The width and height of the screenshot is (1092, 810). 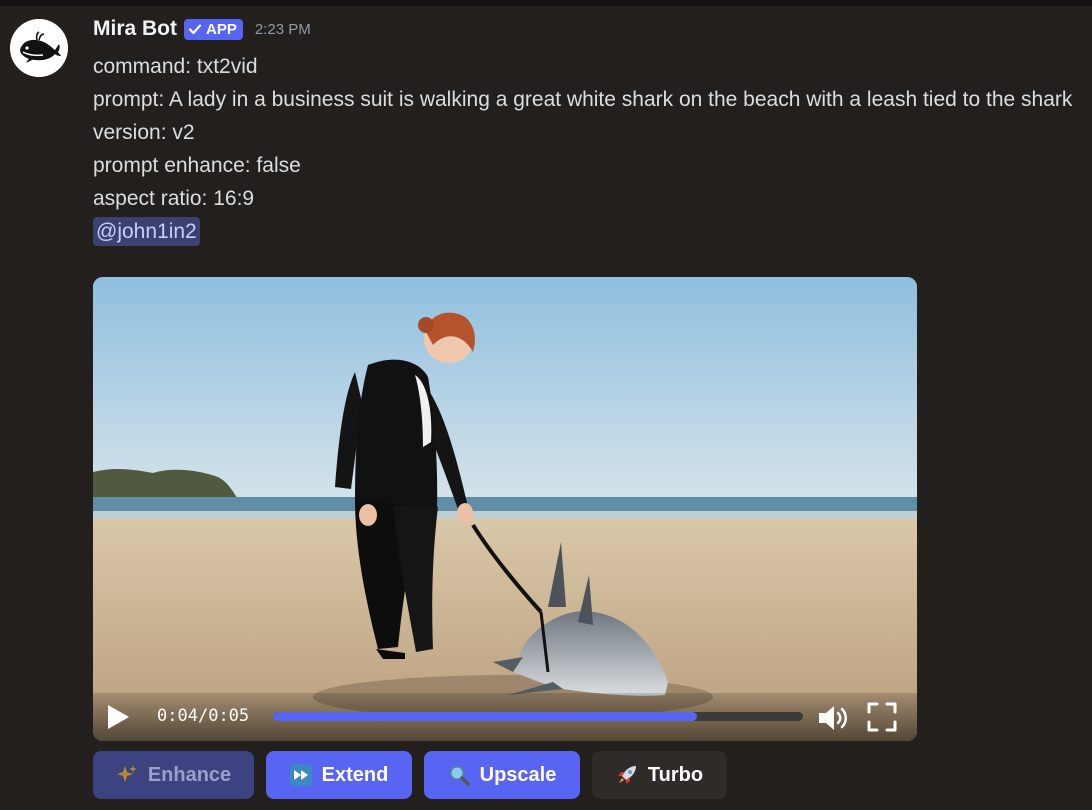 What do you see at coordinates (627, 775) in the screenshot?
I see `rocket-icon` at bounding box center [627, 775].